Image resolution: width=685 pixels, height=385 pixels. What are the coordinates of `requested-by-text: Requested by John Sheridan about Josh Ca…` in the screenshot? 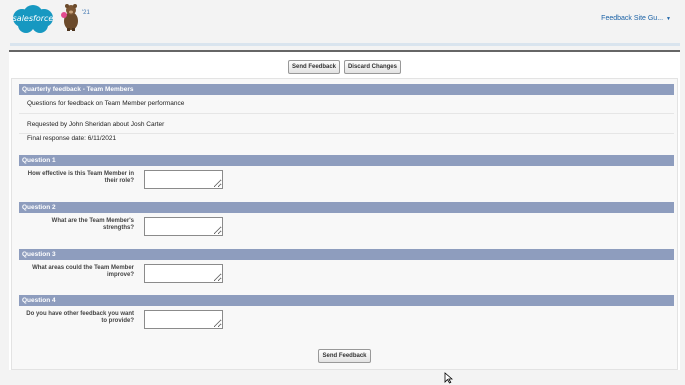 It's located at (96, 124).